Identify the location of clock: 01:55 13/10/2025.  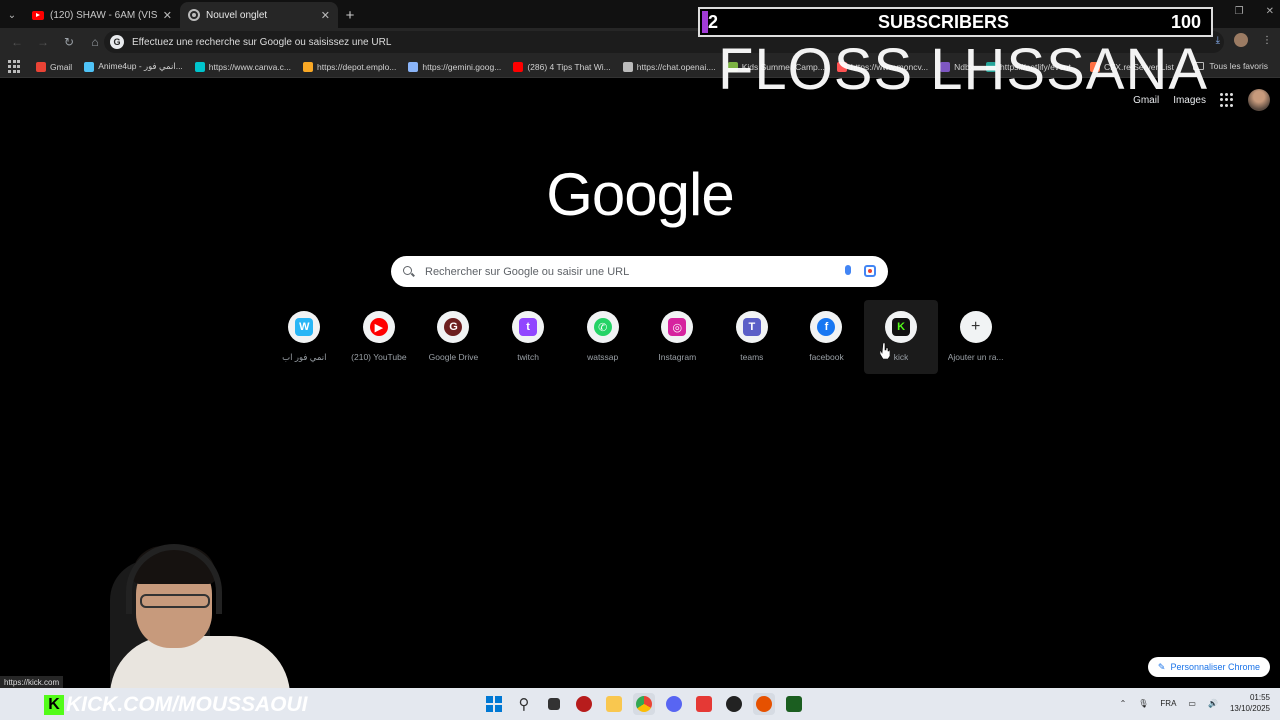
(1250, 703).